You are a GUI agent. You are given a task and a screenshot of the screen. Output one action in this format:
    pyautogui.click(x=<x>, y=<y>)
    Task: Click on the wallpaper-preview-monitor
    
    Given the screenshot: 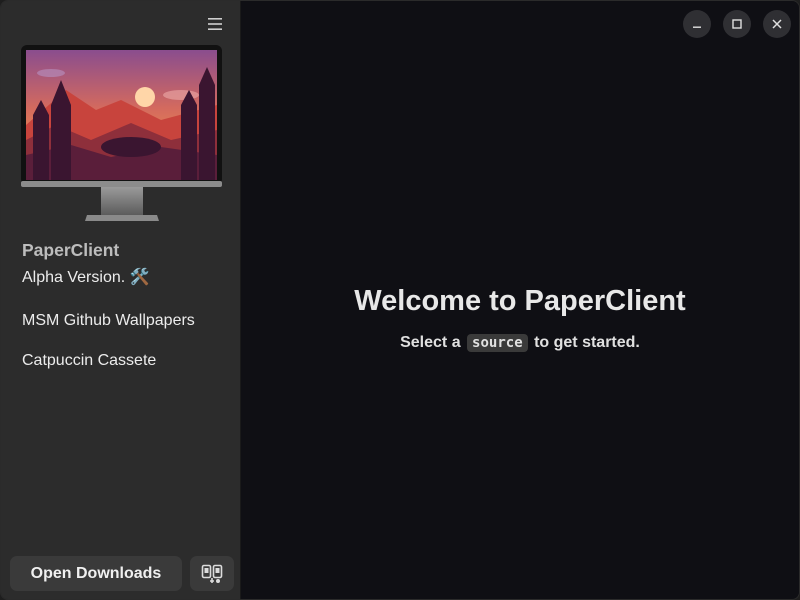 What is the action you would take?
    pyautogui.click(x=121, y=133)
    